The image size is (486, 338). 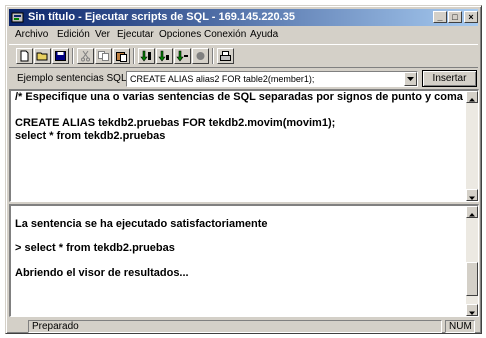 I want to click on menu-ayuda: Ayuda, so click(x=264, y=35).